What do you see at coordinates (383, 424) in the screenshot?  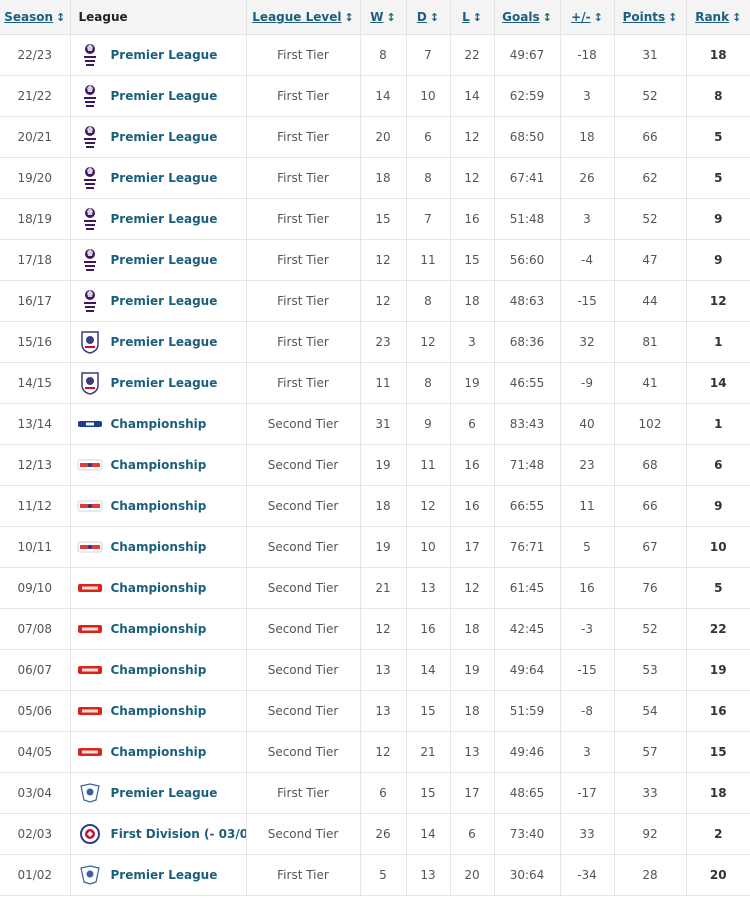 I see `wins-cell: 31` at bounding box center [383, 424].